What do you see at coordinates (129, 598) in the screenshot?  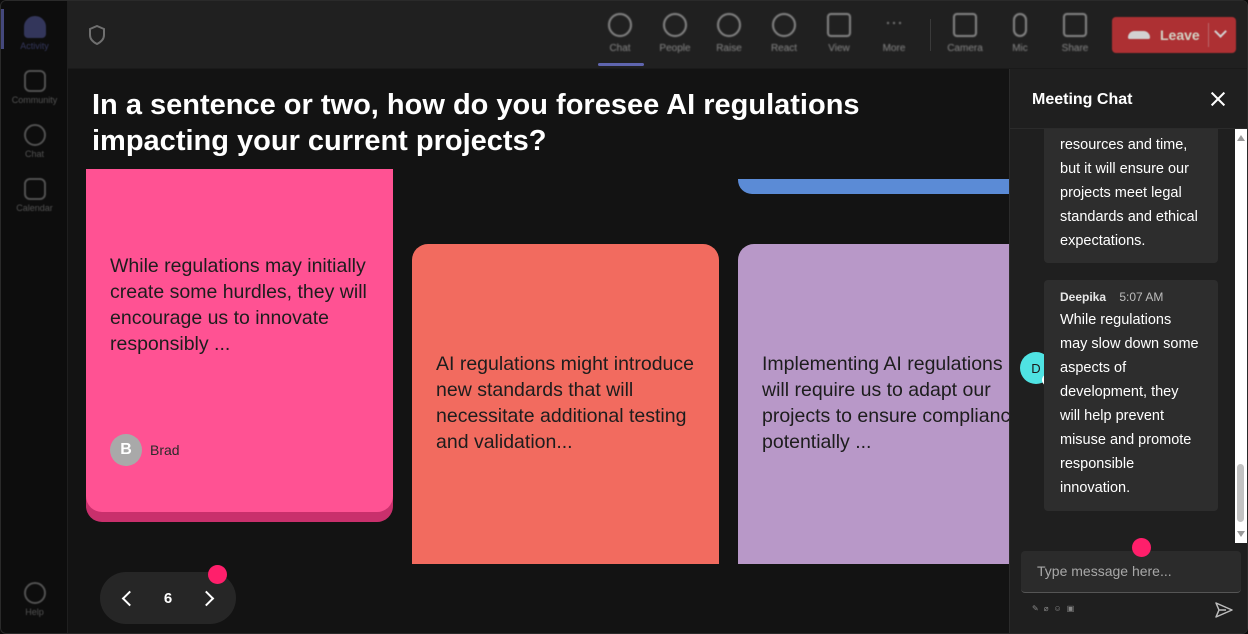 I see `chevron-left-icon` at bounding box center [129, 598].